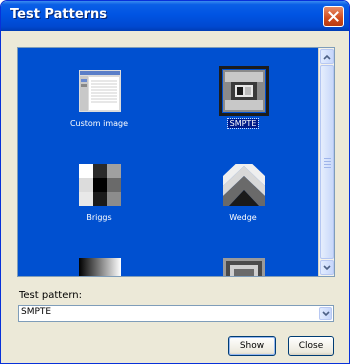 The height and width of the screenshot is (364, 350). I want to click on pattern-label: Briggs, so click(99, 217).